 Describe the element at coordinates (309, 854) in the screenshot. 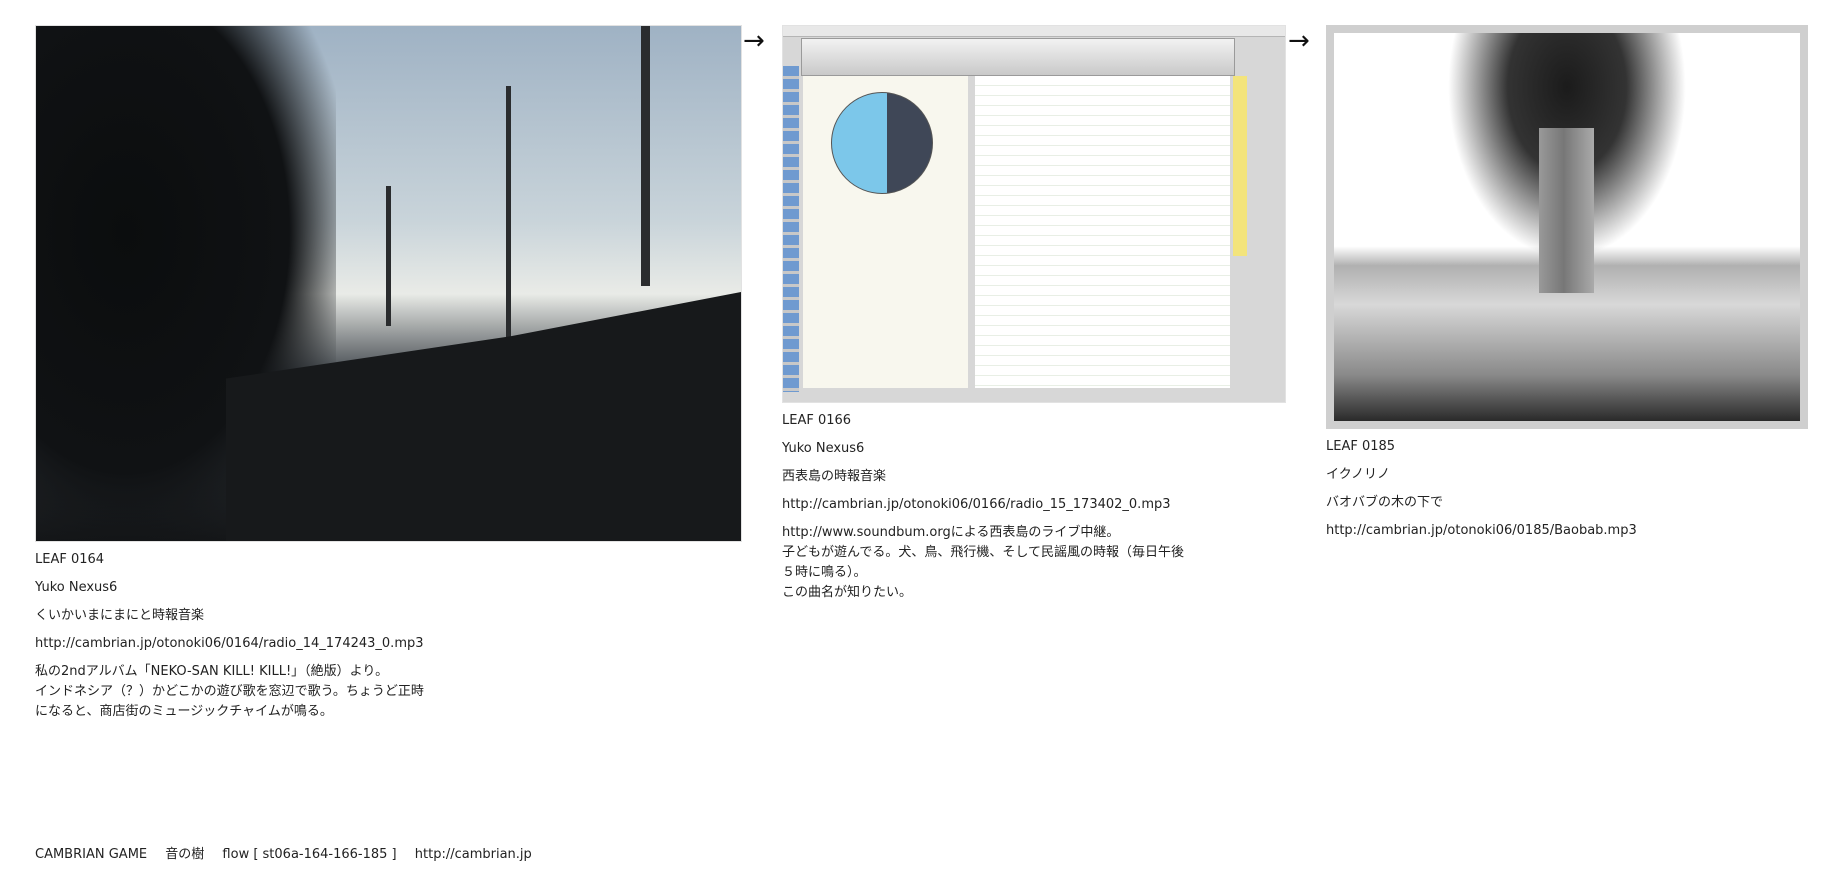

I see `footer-flow: flow [ st06a-164-166-185 ]` at that location.